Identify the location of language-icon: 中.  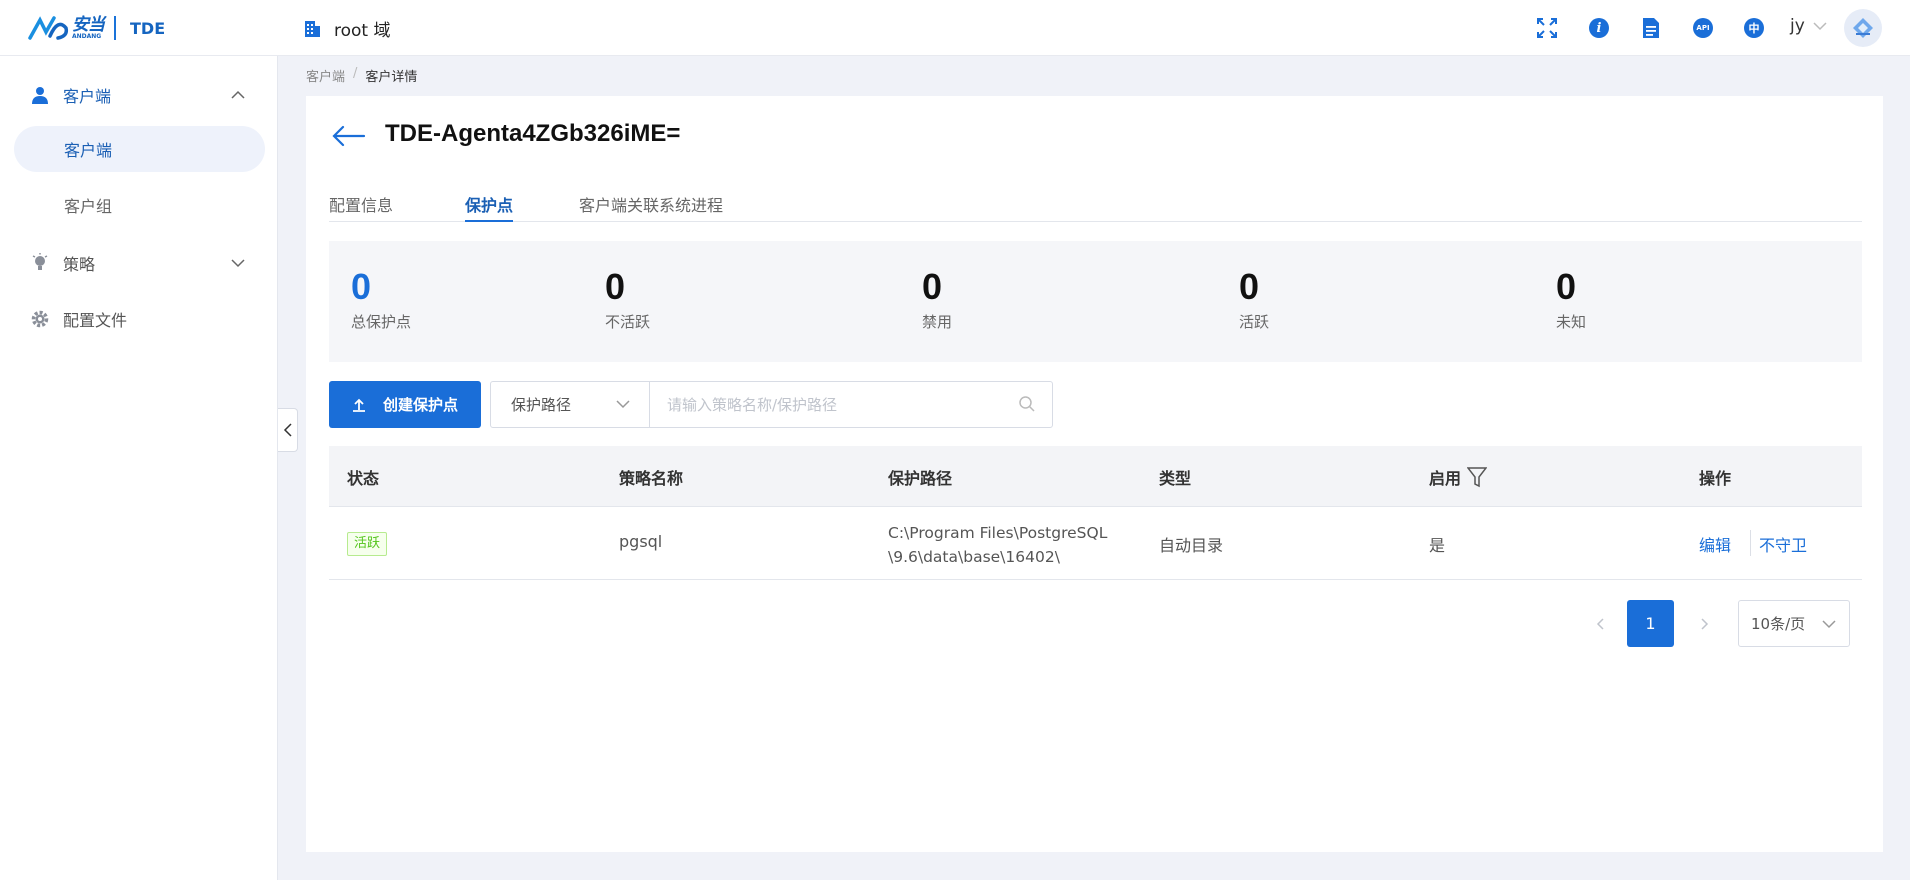
(1754, 28).